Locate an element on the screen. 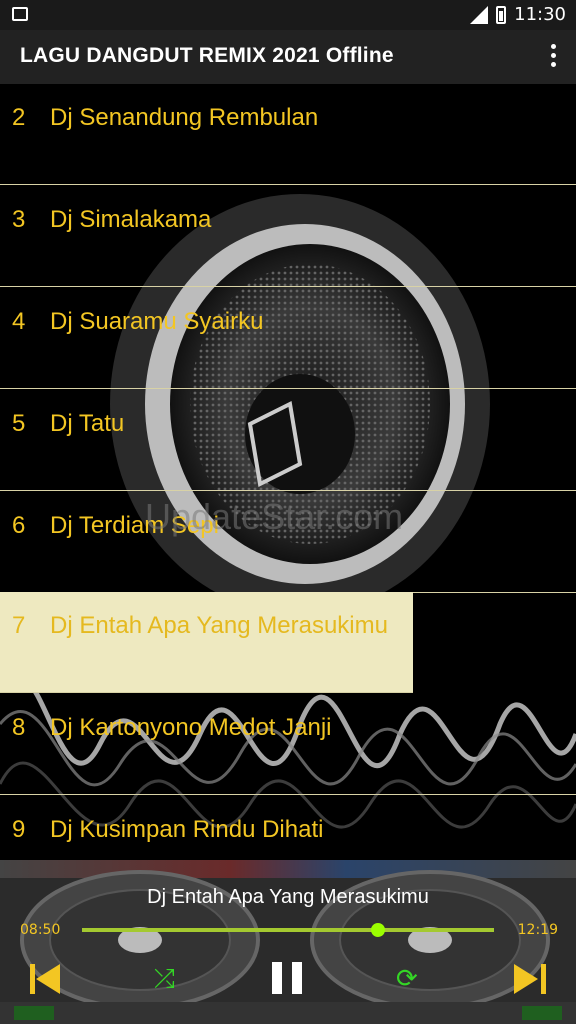  skip-previous-icon is located at coordinates (46, 979).